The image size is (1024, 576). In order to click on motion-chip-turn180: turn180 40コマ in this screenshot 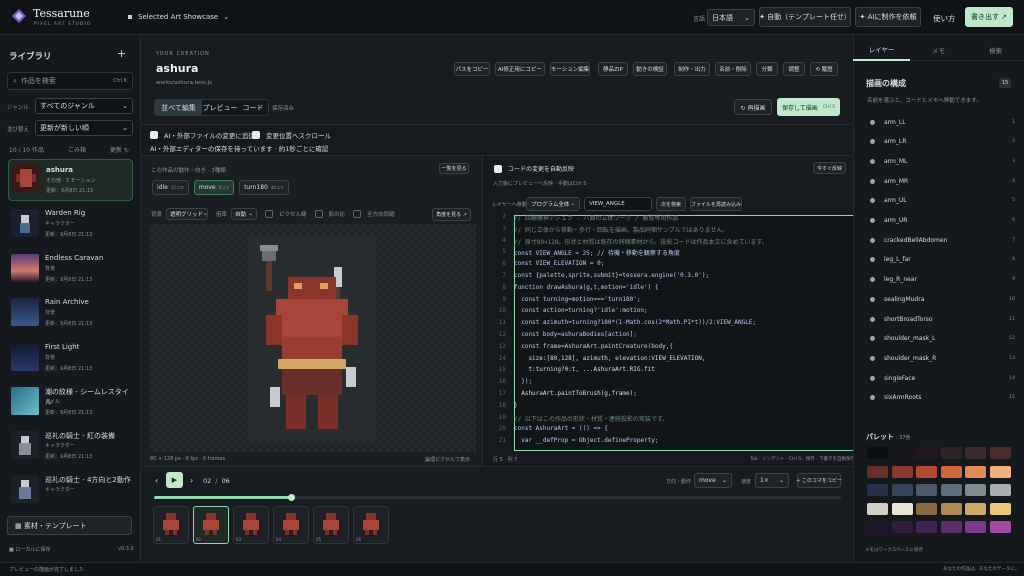, I will do `click(264, 187)`.